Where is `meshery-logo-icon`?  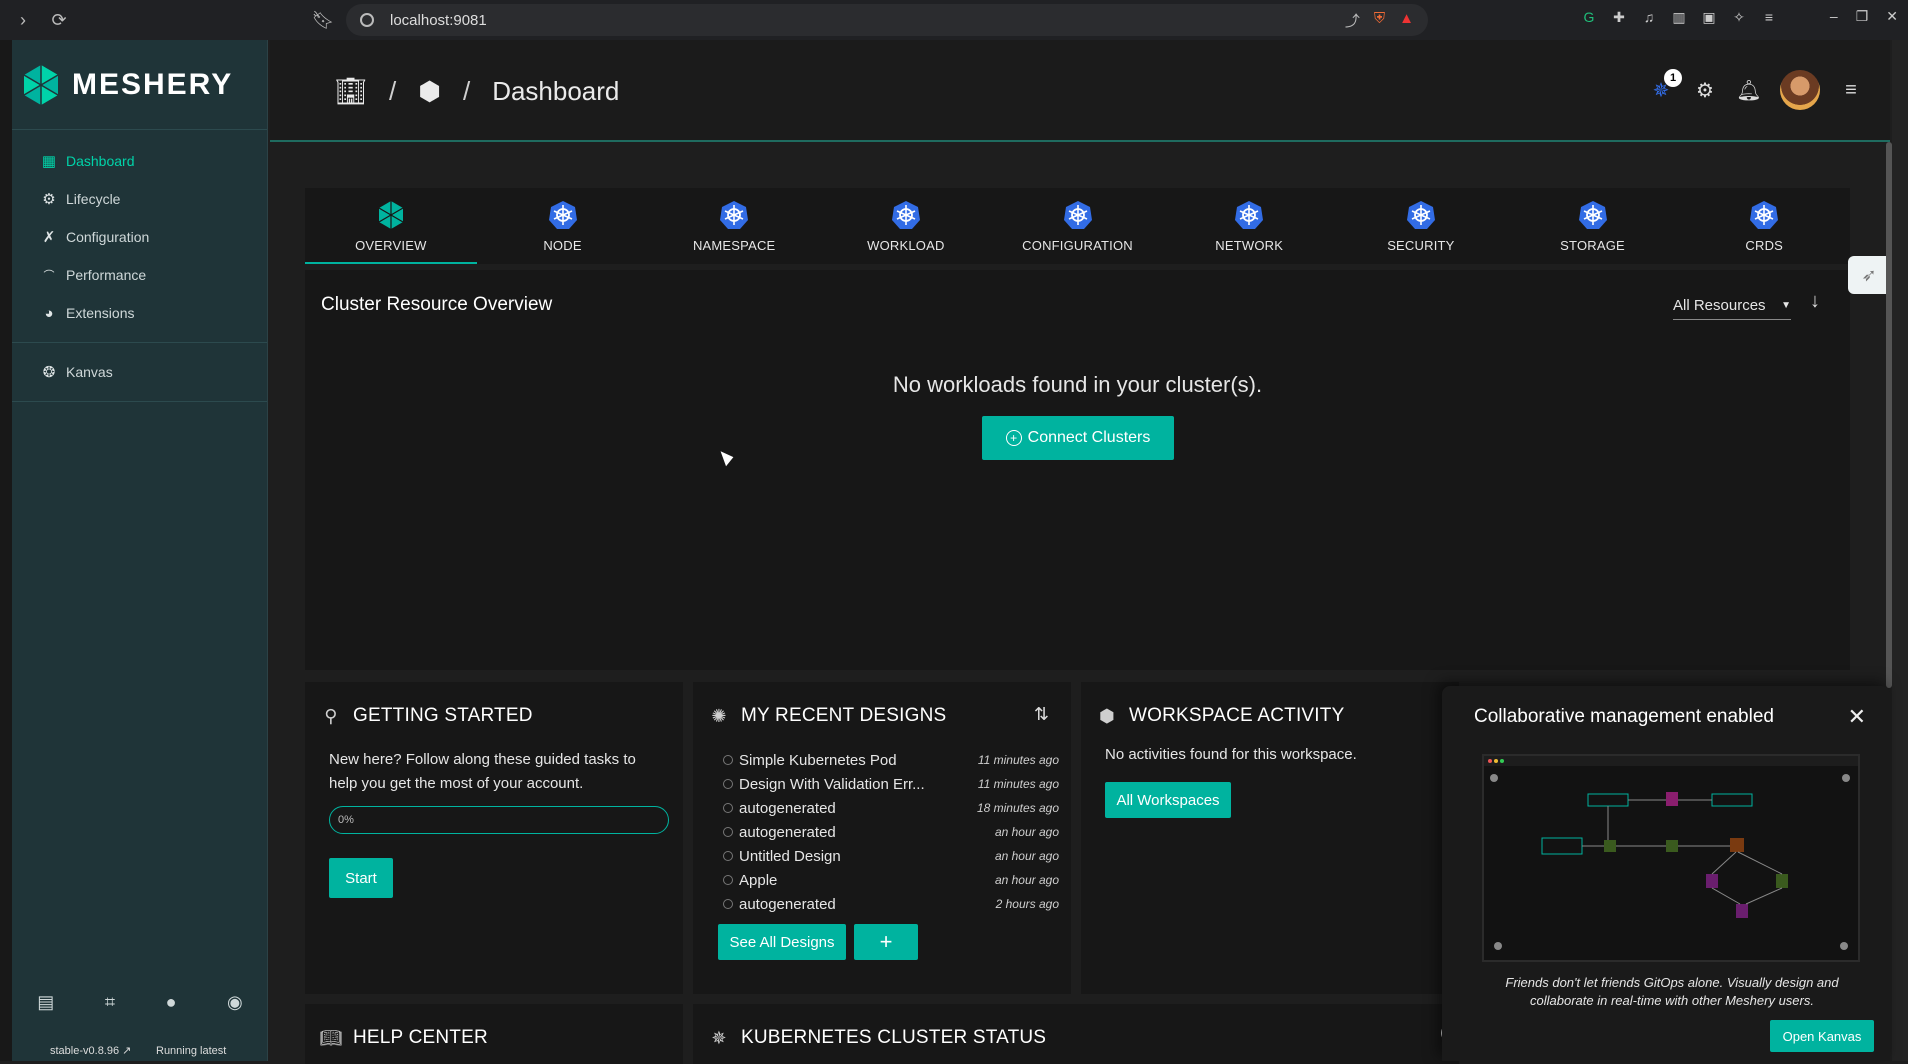
meshery-logo-icon is located at coordinates (391, 214).